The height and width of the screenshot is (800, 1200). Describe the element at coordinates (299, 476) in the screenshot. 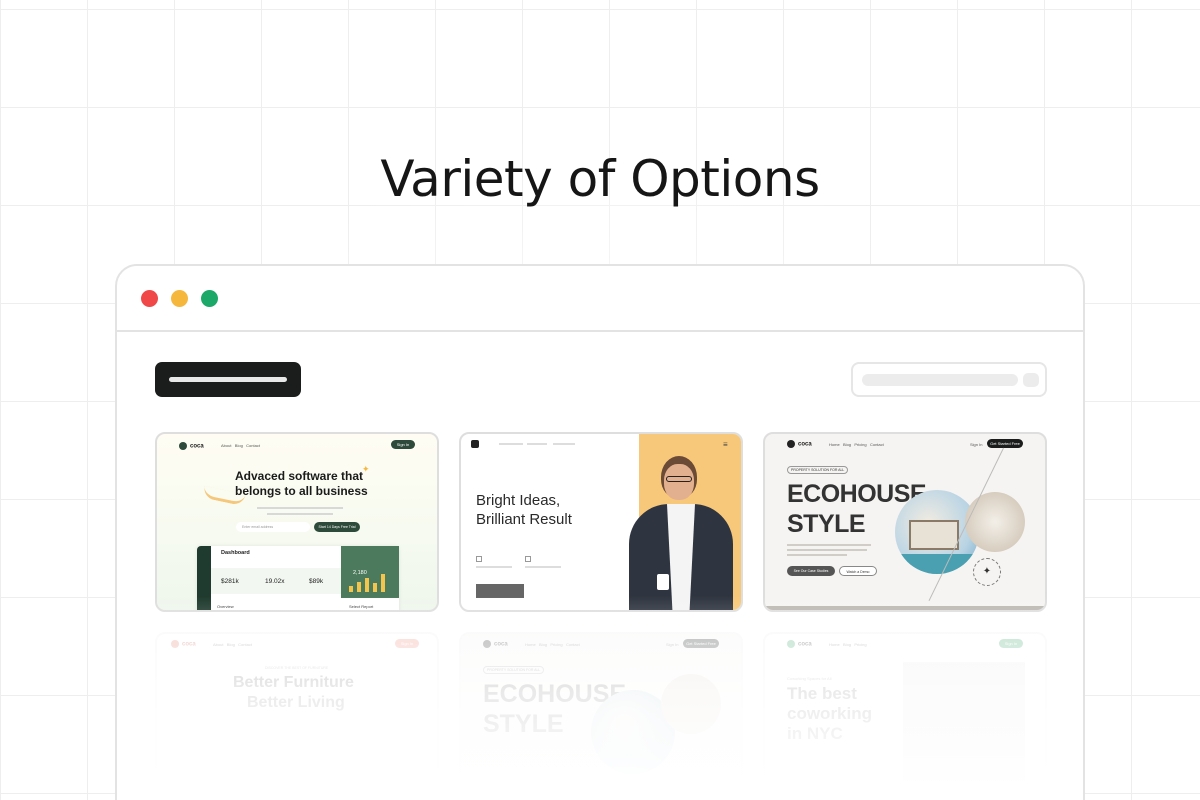

I see `hero-title-line1: Advaced software that` at that location.